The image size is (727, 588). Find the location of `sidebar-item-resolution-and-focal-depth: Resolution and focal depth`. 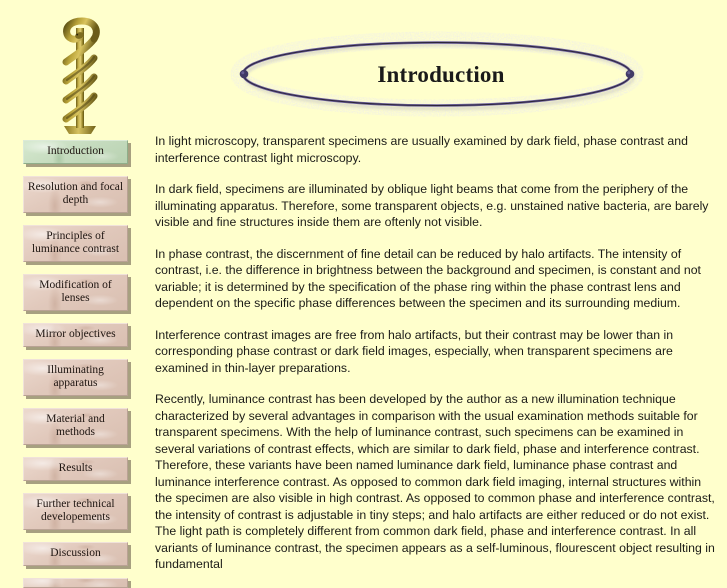

sidebar-item-resolution-and-focal-depth: Resolution and focal depth is located at coordinates (75, 194).